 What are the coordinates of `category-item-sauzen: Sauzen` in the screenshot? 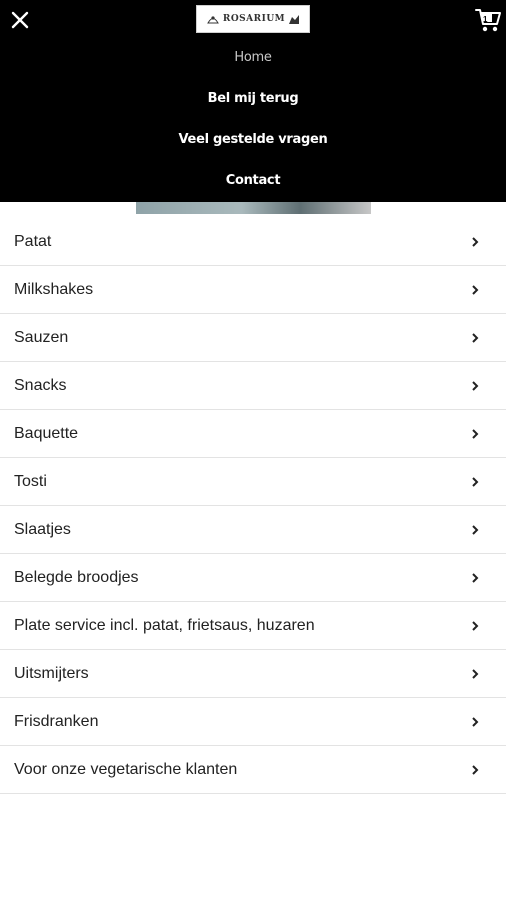 It's located at (253, 338).